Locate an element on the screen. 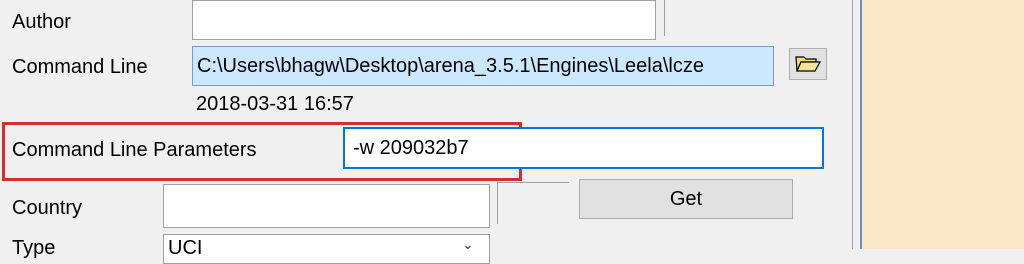  splitter is located at coordinates (857, 124).